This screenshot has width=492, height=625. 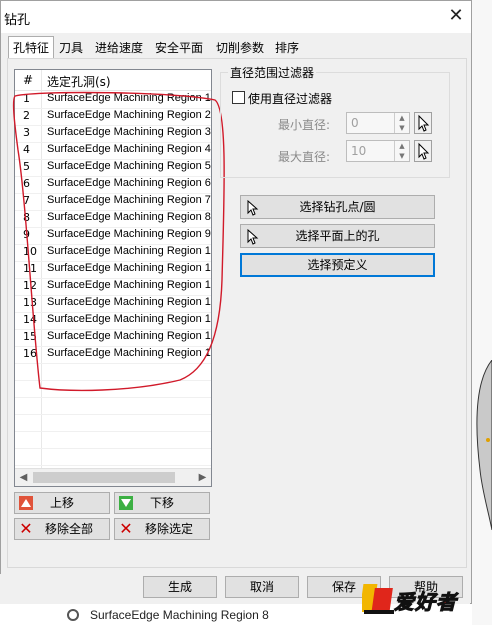 I want to click on max-diameter-label: 最大直径:, so click(x=304, y=157).